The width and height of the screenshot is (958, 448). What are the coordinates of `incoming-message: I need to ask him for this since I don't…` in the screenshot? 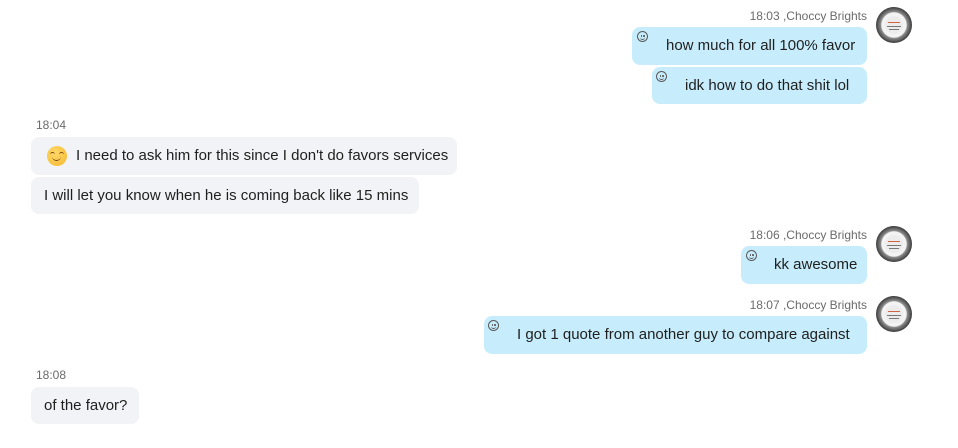 It's located at (244, 156).